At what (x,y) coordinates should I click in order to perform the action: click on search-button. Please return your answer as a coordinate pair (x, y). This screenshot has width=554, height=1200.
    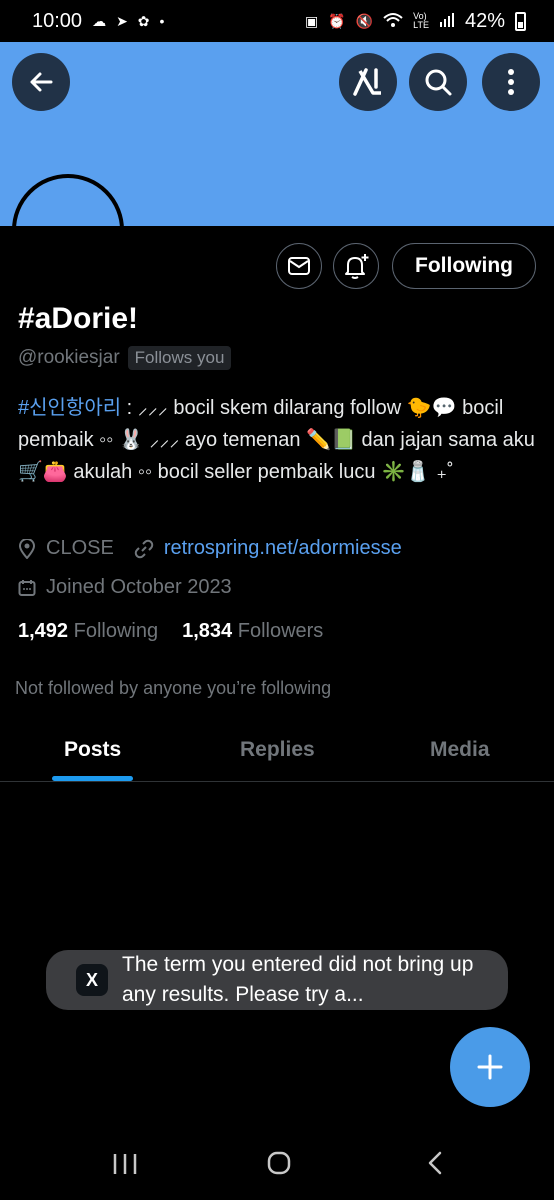
    Looking at the image, I should click on (438, 82).